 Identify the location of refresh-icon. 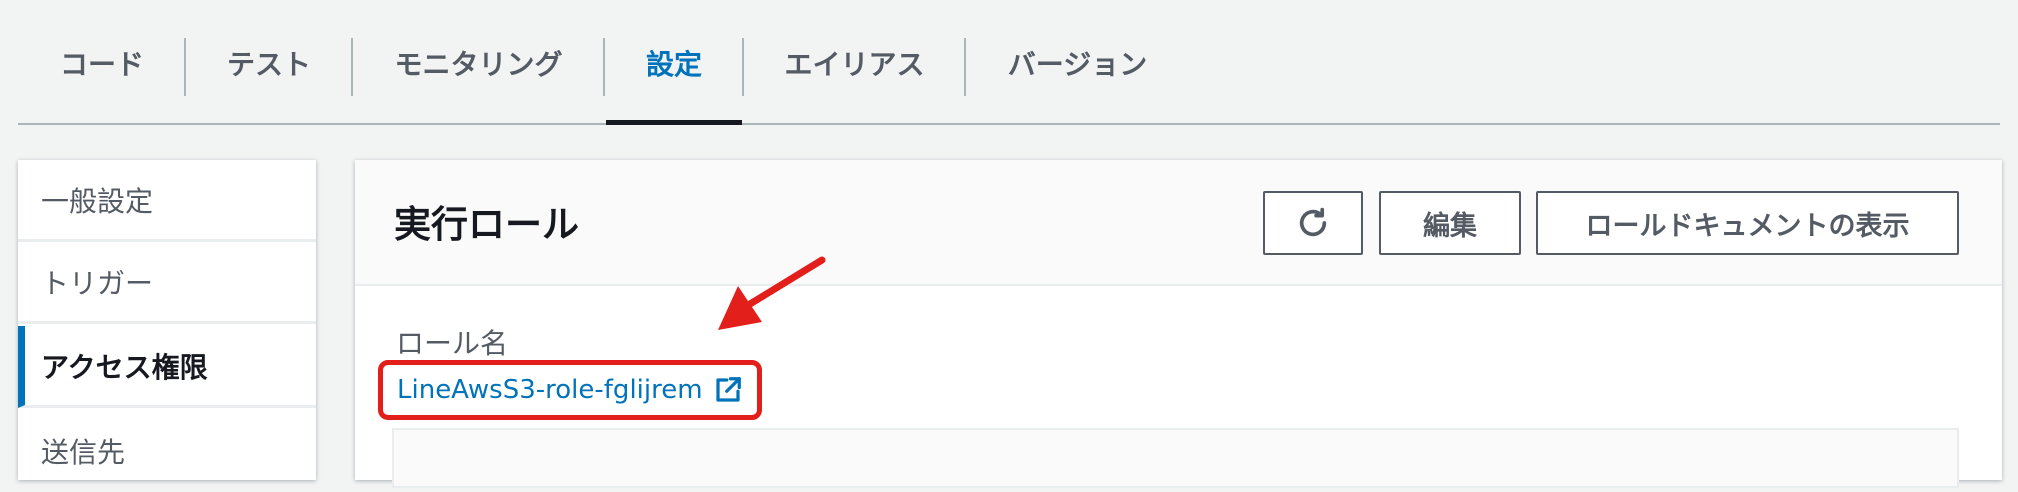
(1313, 222).